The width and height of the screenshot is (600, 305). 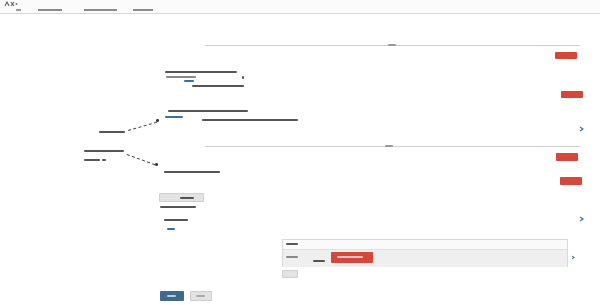 I want to click on tree-node-label, so click(x=104, y=151).